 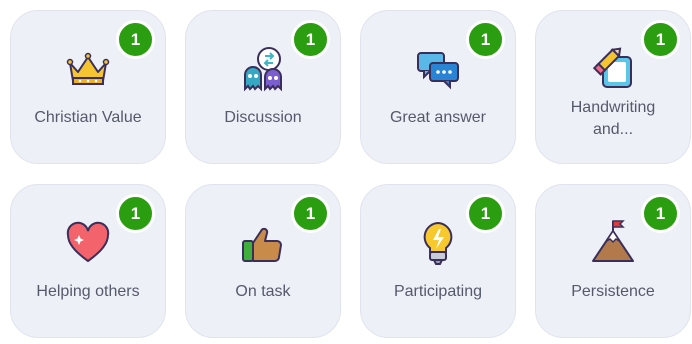 I want to click on thumbs-up-icon, so click(x=263, y=243).